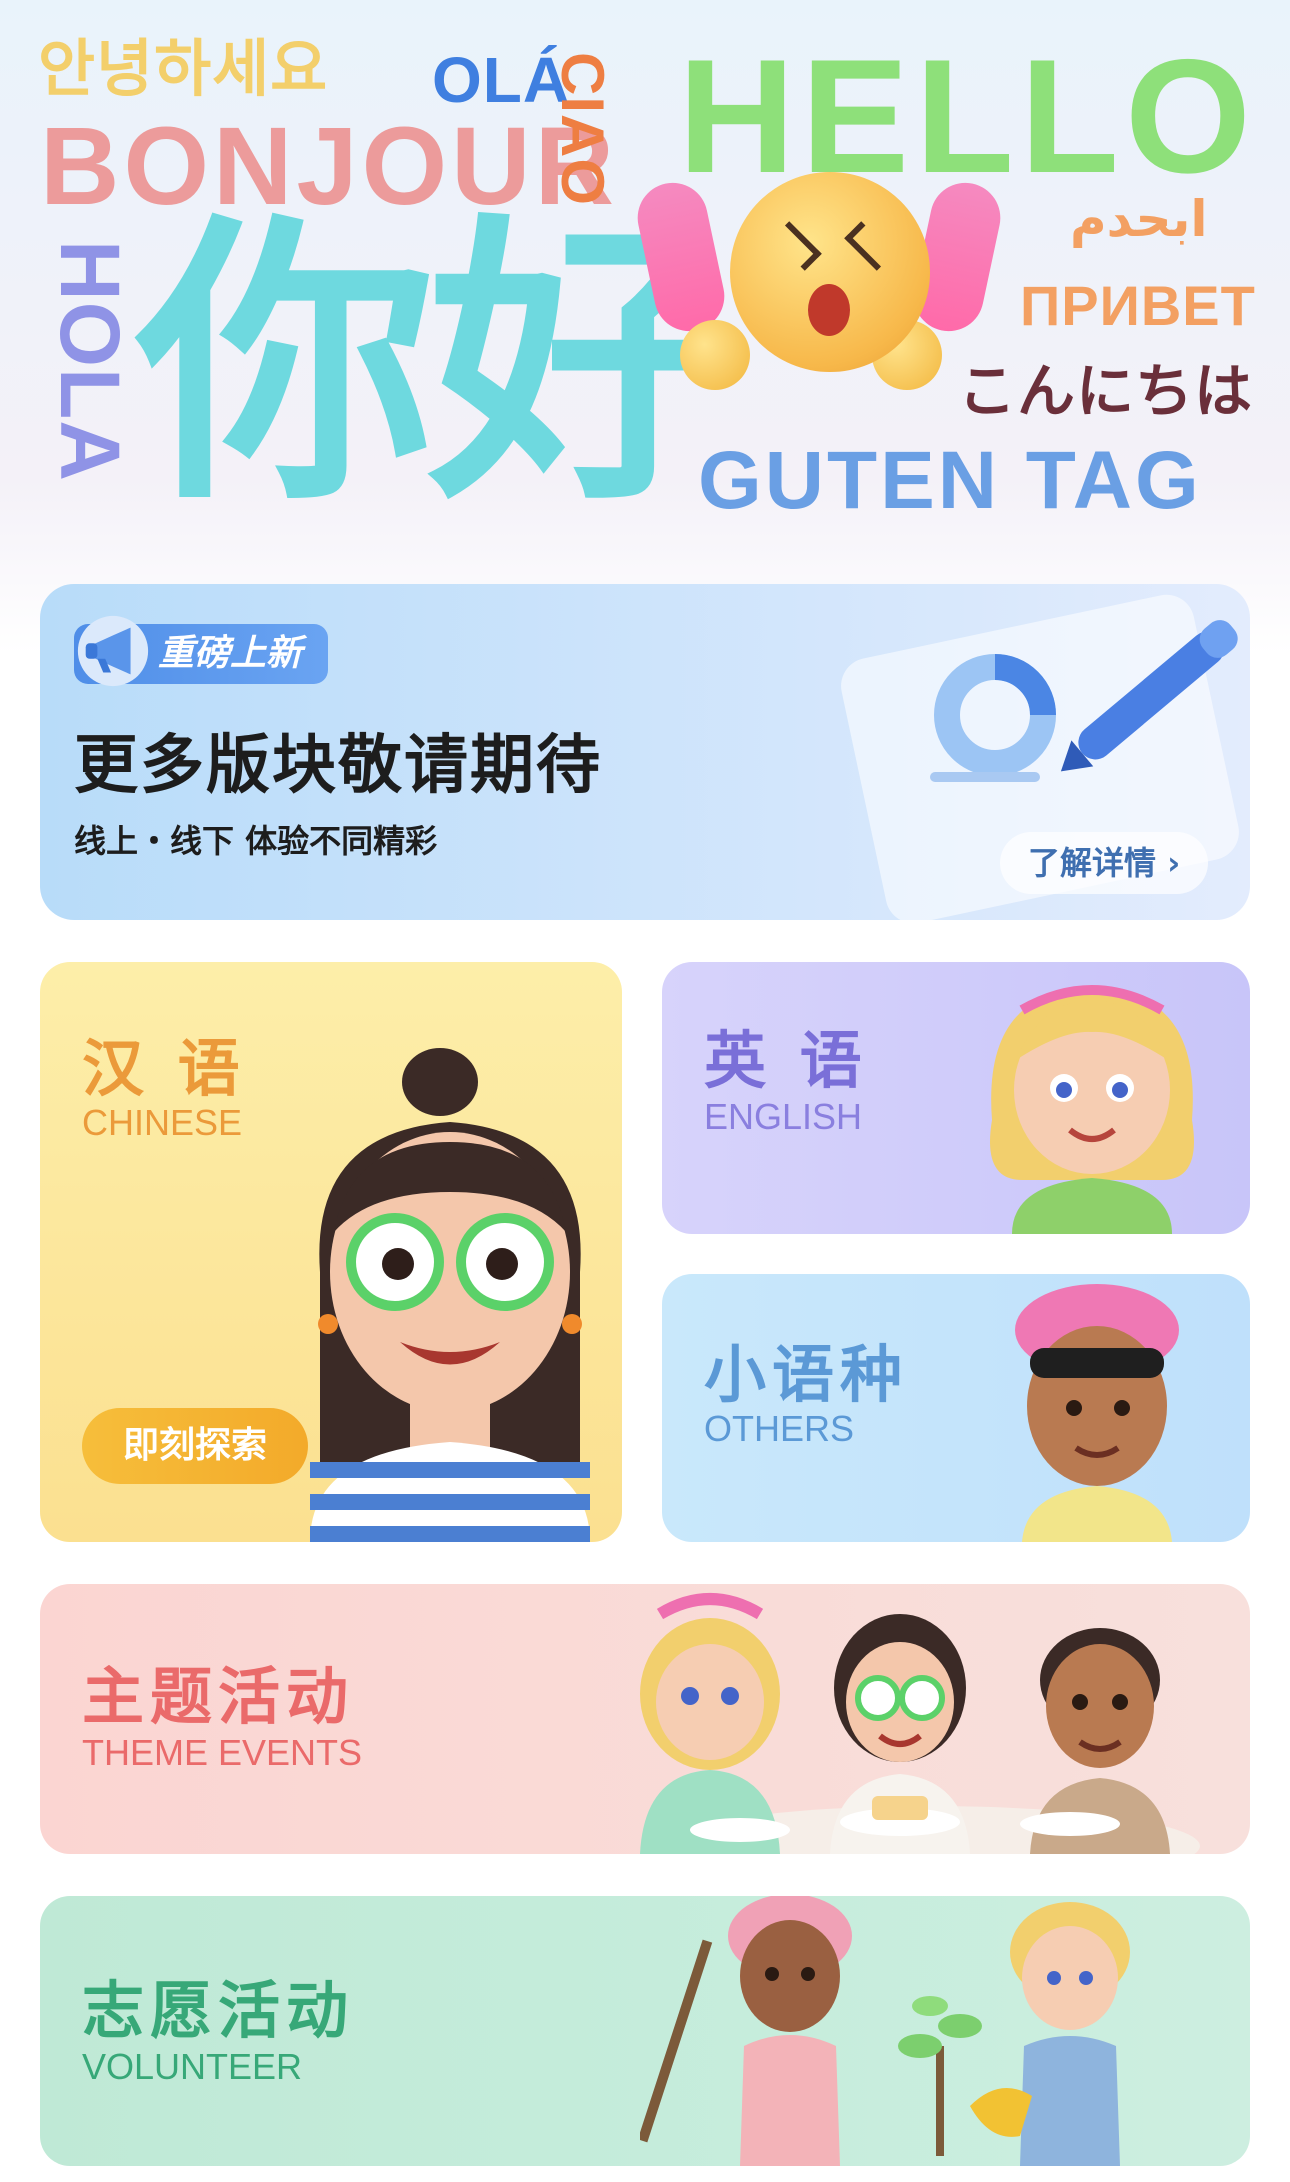 This screenshot has height=2182, width=1290. I want to click on banner-title: 更多版块敬请期待, so click(338, 766).